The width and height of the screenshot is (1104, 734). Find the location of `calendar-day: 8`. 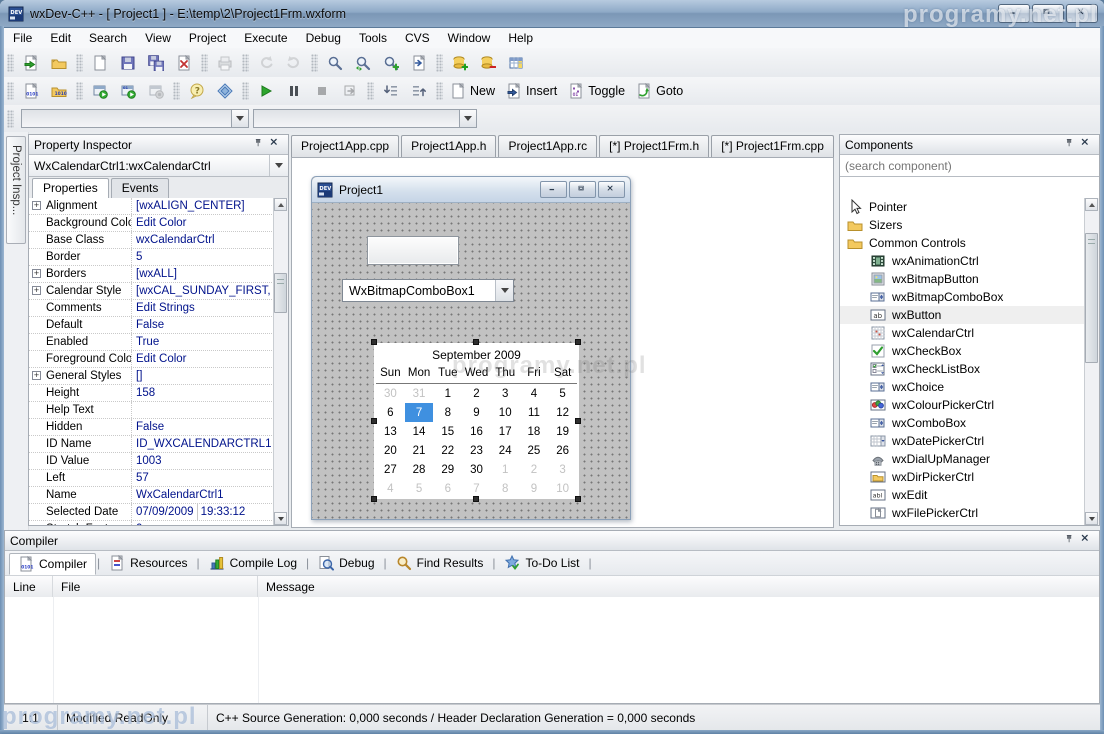

calendar-day: 8 is located at coordinates (505, 488).